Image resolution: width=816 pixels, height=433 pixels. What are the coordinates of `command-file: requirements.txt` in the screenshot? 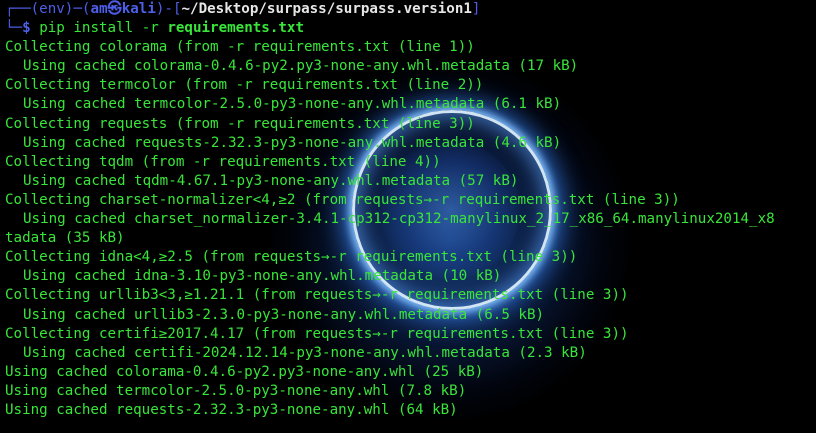 It's located at (235, 28).